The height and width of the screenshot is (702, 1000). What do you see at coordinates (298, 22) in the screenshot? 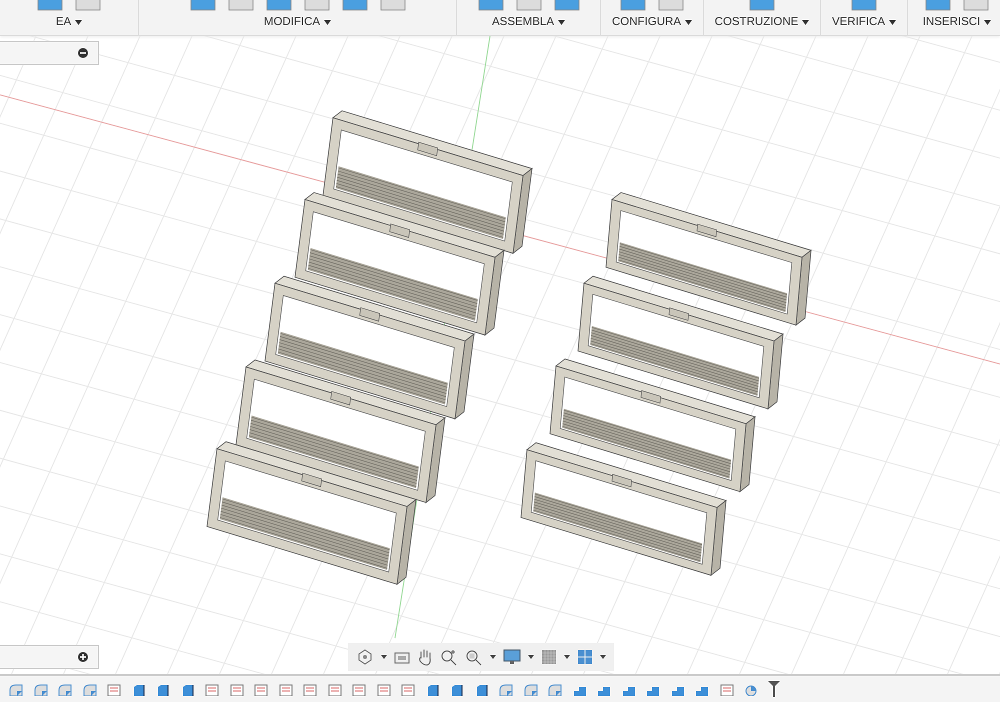
I see `toolbar-menu: MODIFICA` at bounding box center [298, 22].